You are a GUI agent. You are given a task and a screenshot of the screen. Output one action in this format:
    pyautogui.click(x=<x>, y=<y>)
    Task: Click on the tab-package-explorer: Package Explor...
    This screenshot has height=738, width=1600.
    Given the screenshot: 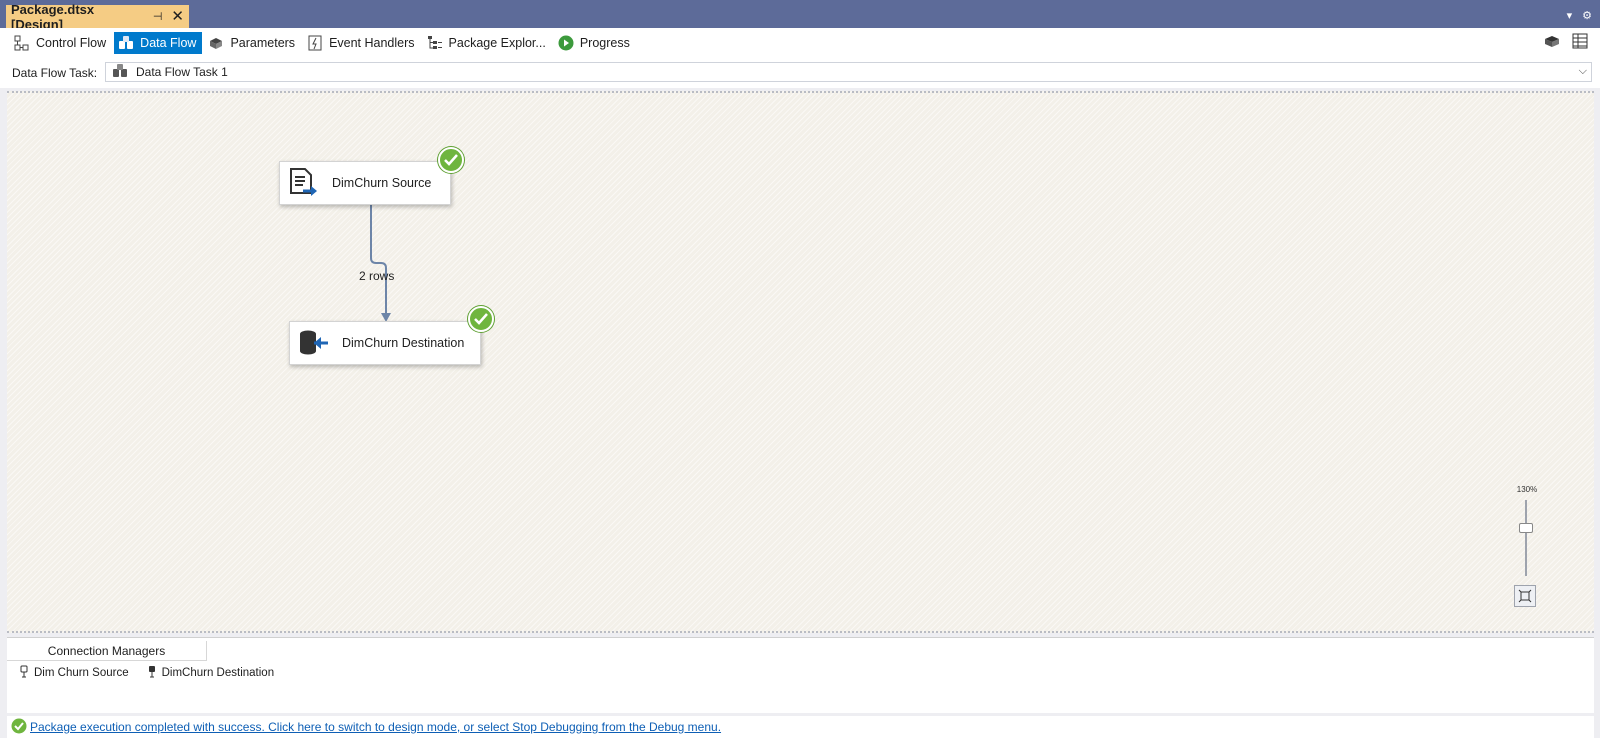 What is the action you would take?
    pyautogui.click(x=487, y=43)
    